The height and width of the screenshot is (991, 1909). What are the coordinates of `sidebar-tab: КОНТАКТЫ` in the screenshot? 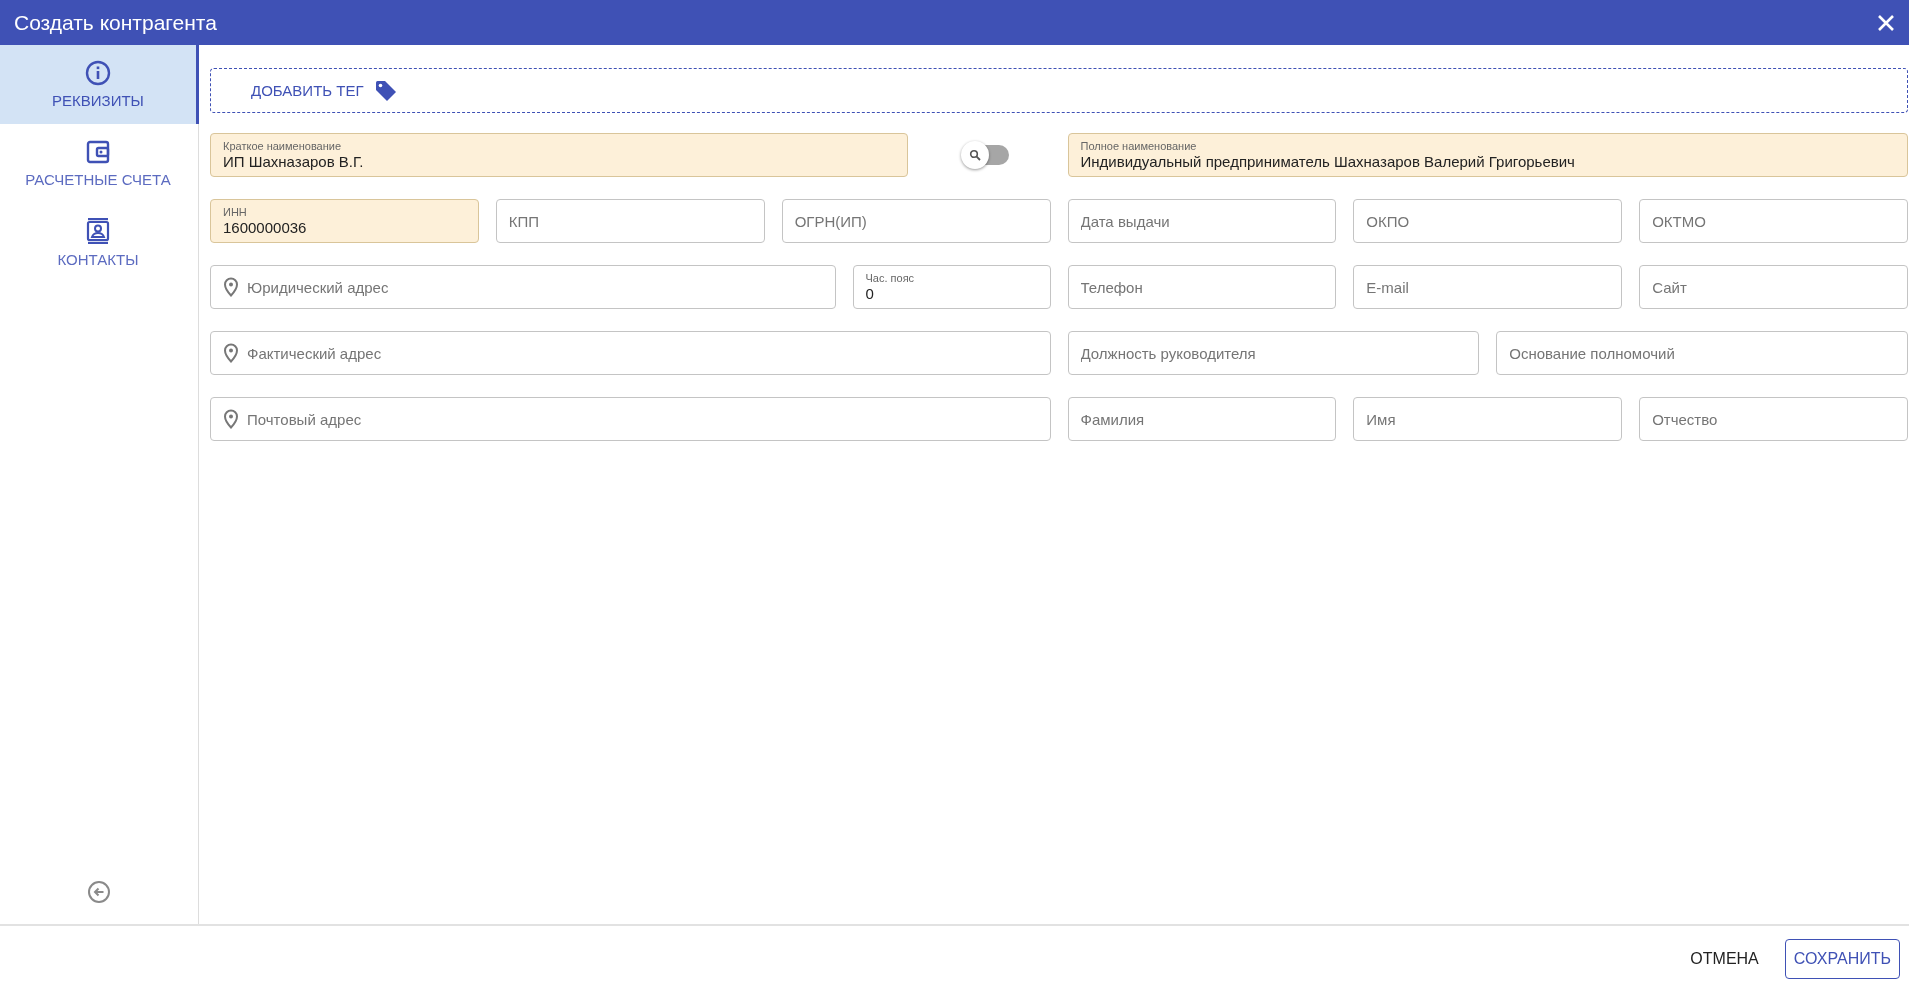 It's located at (99, 242).